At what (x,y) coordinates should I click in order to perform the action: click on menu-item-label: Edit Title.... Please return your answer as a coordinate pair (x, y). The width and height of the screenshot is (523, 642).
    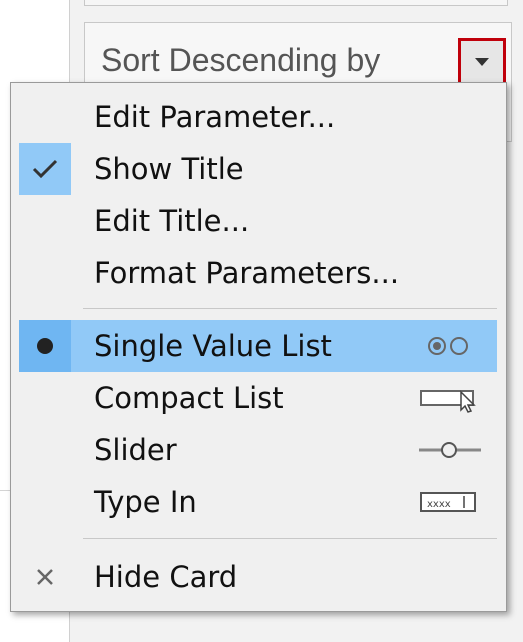
    Looking at the image, I should click on (172, 221).